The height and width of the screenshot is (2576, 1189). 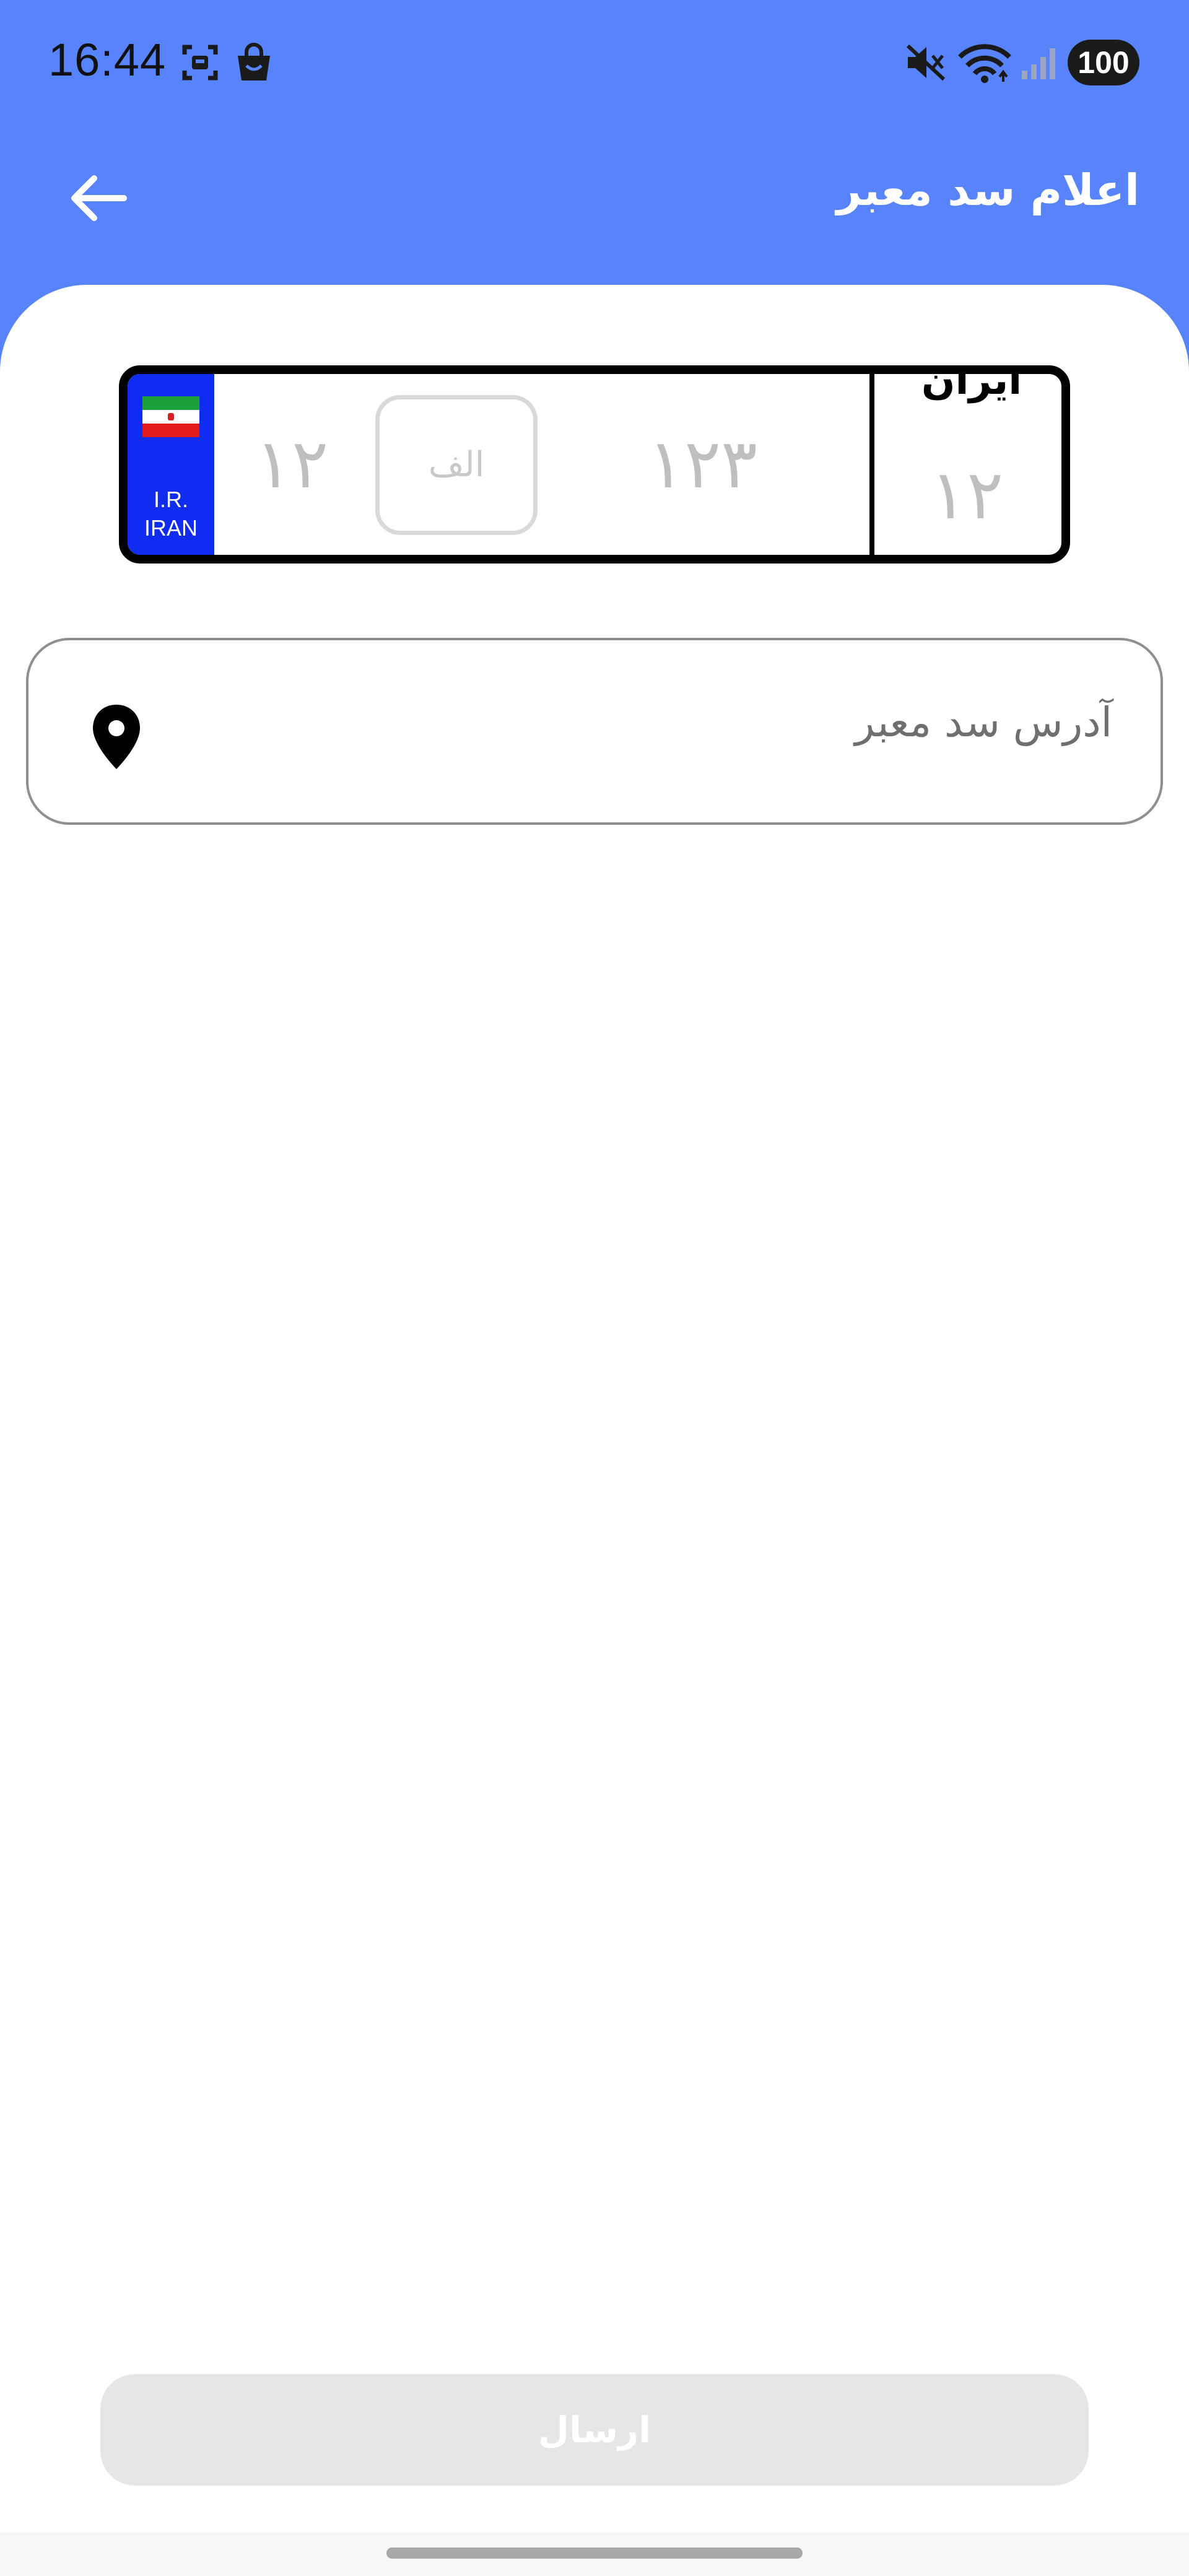 What do you see at coordinates (171, 528) in the screenshot?
I see `plate-country-code-line2: IRAN` at bounding box center [171, 528].